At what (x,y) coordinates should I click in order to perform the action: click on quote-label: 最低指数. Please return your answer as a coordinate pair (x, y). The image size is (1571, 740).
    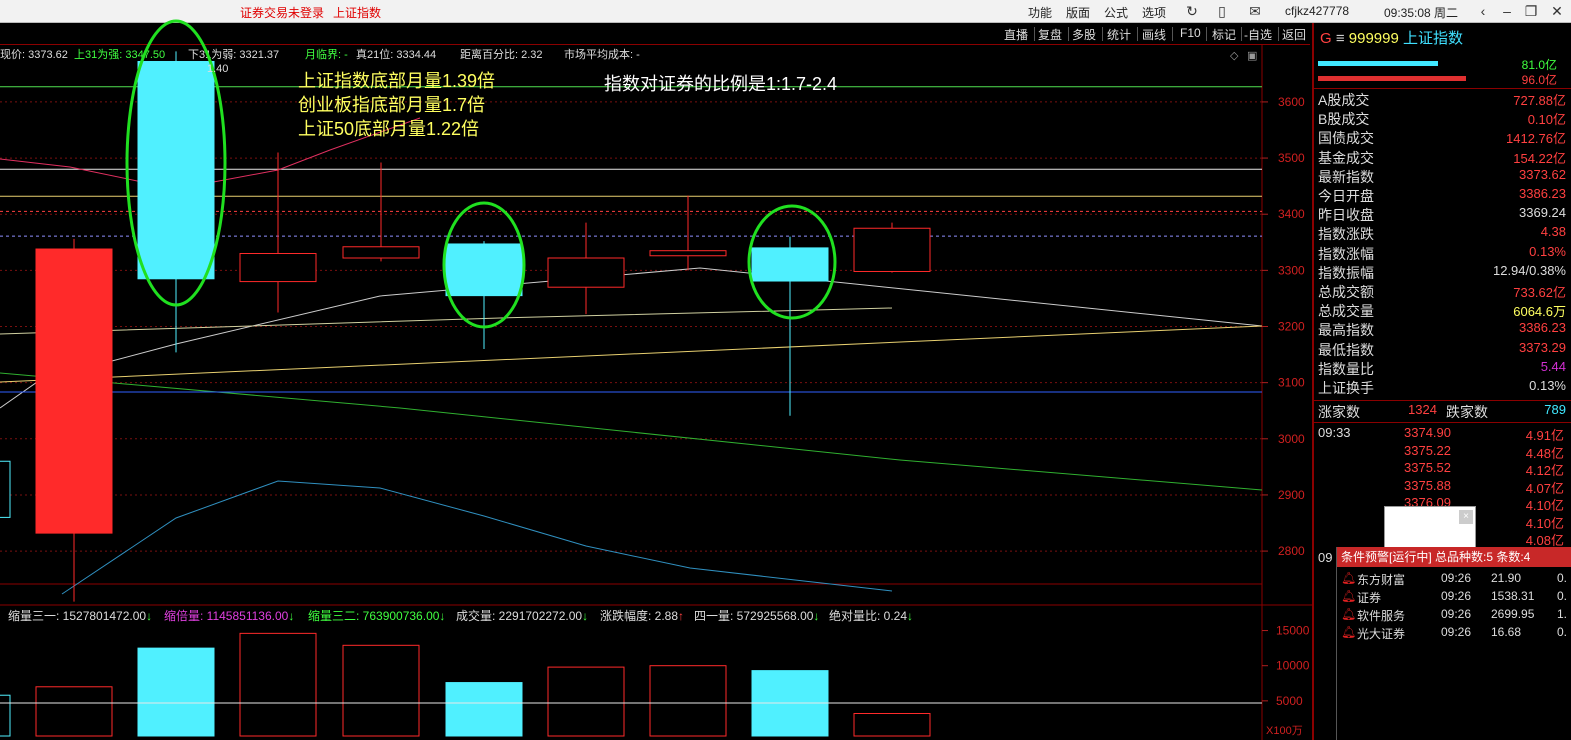
    Looking at the image, I should click on (1346, 349).